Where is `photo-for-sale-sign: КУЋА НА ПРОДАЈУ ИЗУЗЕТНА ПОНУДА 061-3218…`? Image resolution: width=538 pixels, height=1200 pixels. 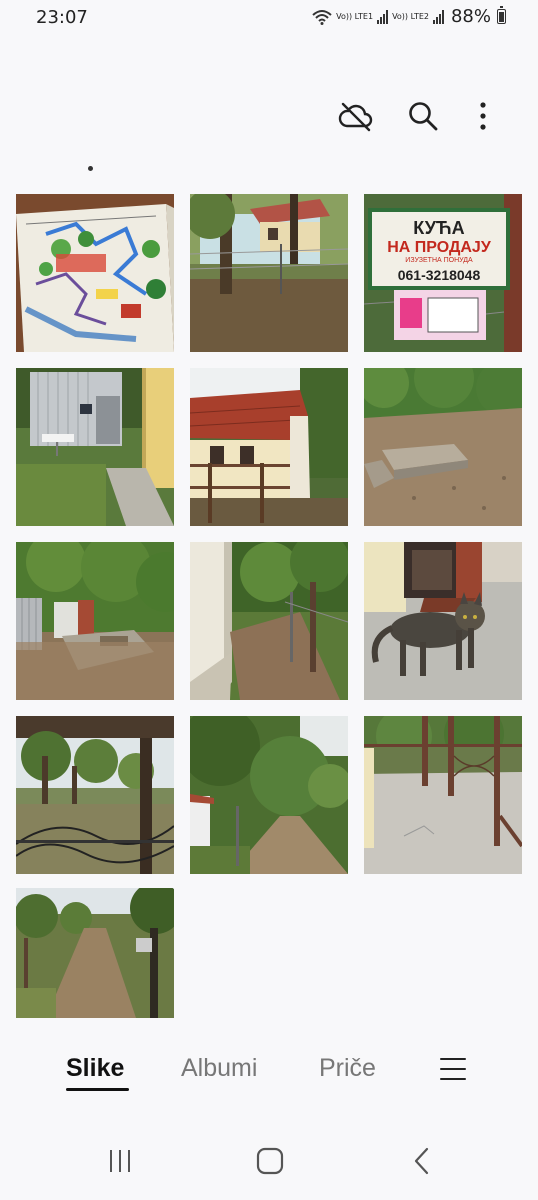
photo-for-sale-sign: КУЋА НА ПРОДАЈУ ИЗУЗЕТНА ПОНУДА 061-3218… is located at coordinates (443, 273).